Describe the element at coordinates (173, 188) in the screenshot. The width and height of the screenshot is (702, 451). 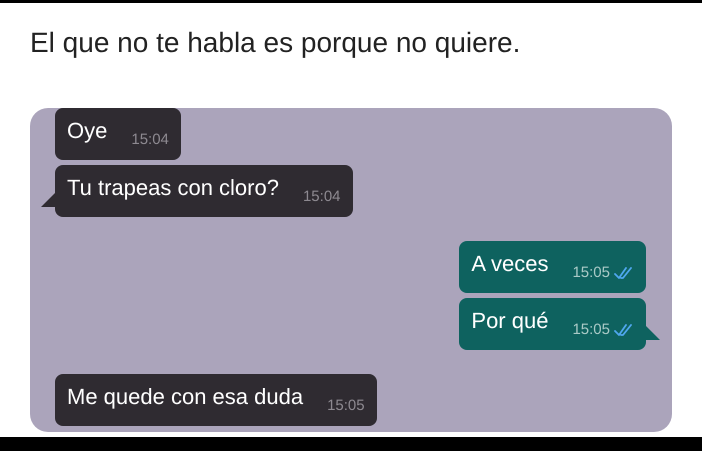
I see `message-text: Tu trapeas con cloro?` at that location.